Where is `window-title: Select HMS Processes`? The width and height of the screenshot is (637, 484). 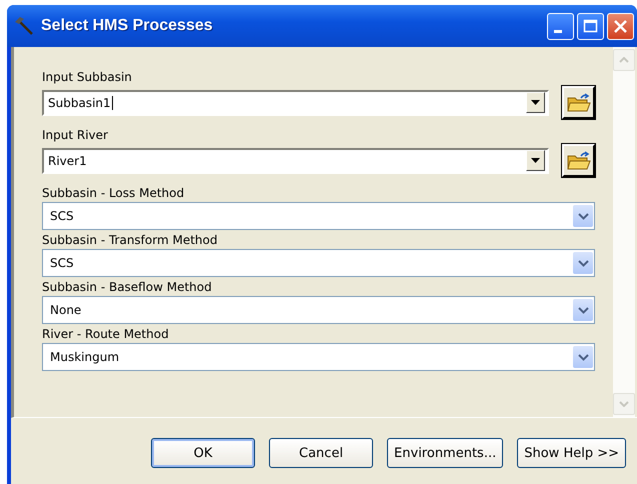
window-title: Select HMS Processes is located at coordinates (127, 26).